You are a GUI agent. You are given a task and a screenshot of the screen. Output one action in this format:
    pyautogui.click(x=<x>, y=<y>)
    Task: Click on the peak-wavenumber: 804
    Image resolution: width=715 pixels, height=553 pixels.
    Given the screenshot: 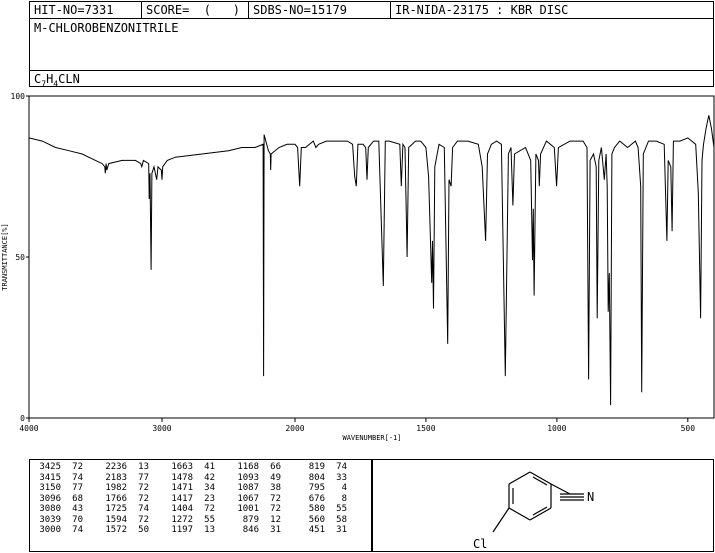 What is the action you would take?
    pyautogui.click(x=316, y=477)
    